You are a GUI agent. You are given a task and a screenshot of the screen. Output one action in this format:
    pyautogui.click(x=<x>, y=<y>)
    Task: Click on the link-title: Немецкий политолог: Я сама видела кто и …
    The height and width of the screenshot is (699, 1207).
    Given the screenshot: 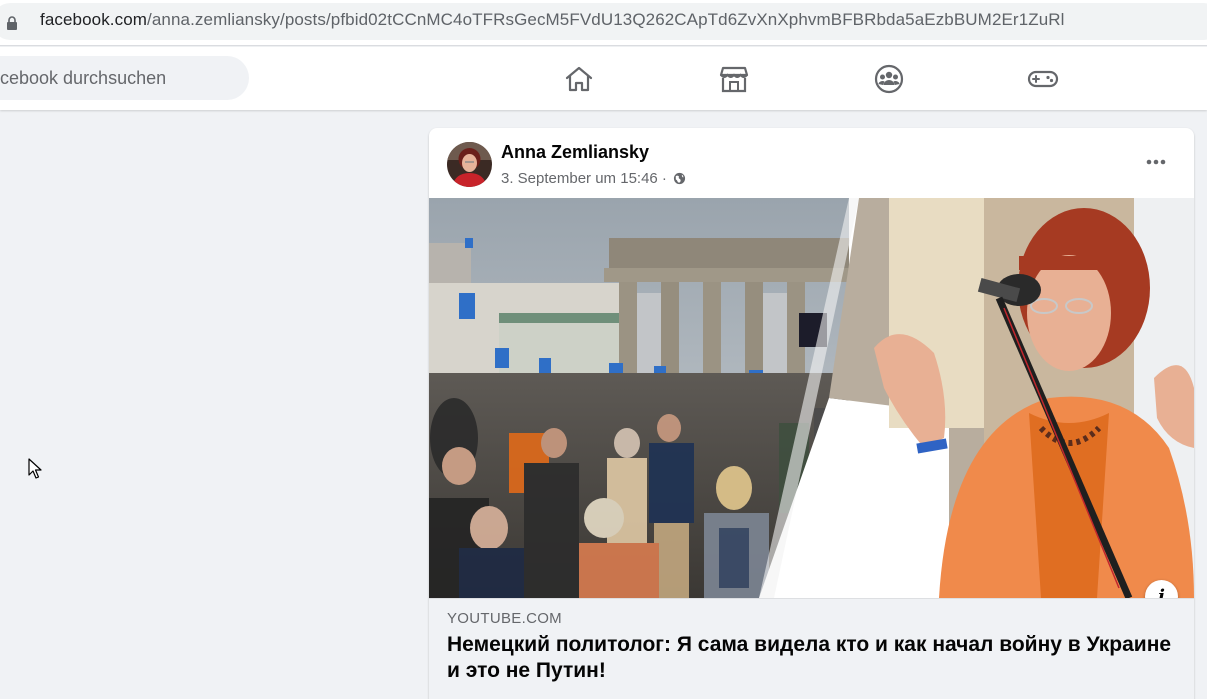 What is the action you would take?
    pyautogui.click(x=812, y=658)
    